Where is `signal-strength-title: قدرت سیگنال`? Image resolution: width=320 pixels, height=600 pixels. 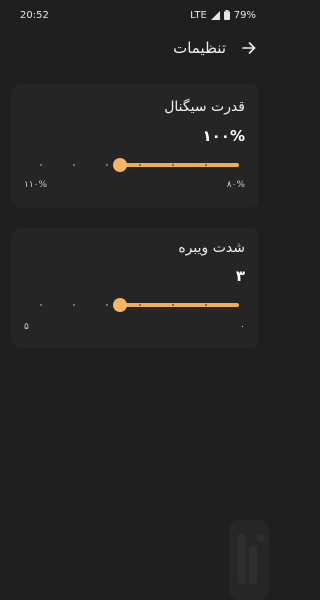
signal-strength-title: قدرت سیگنال is located at coordinates (204, 107).